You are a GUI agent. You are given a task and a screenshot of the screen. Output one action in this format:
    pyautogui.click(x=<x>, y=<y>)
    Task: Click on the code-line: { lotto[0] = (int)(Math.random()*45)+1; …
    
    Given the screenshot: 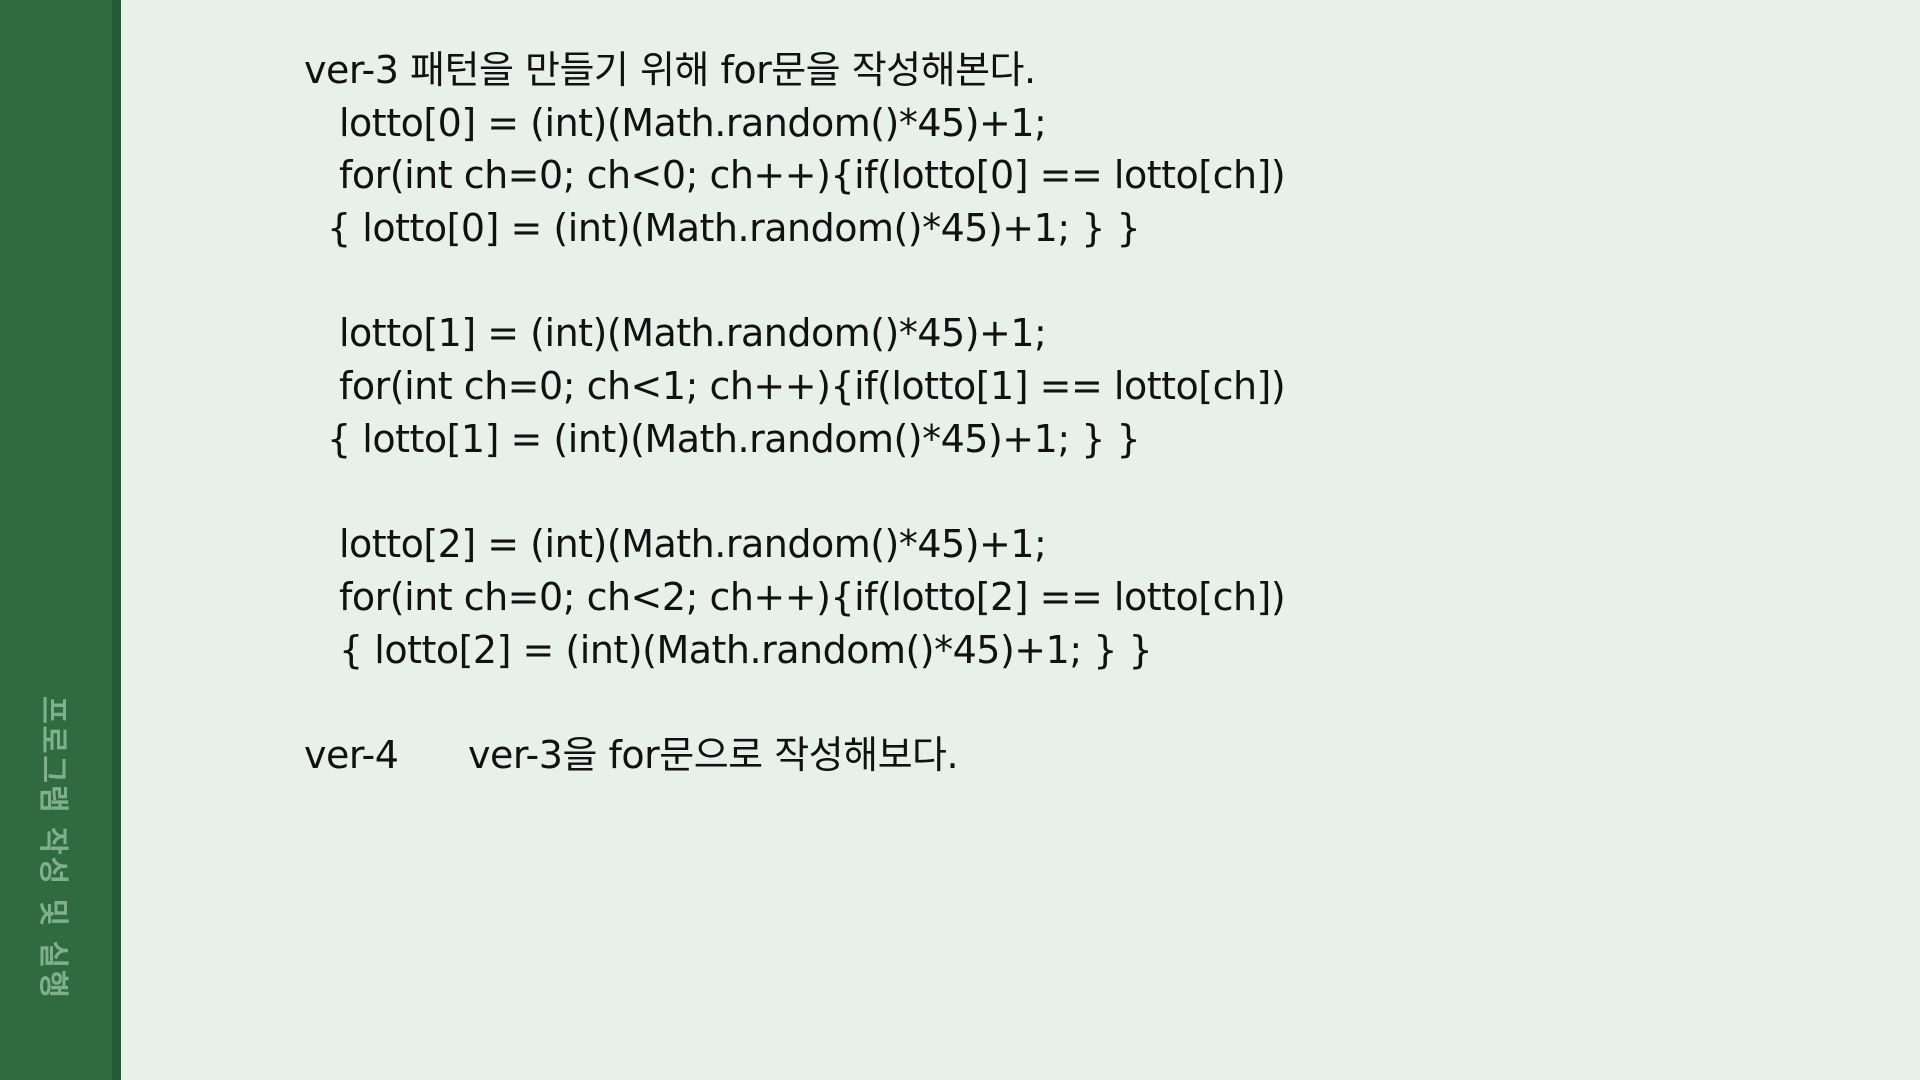 What is the action you would take?
    pyautogui.click(x=734, y=228)
    